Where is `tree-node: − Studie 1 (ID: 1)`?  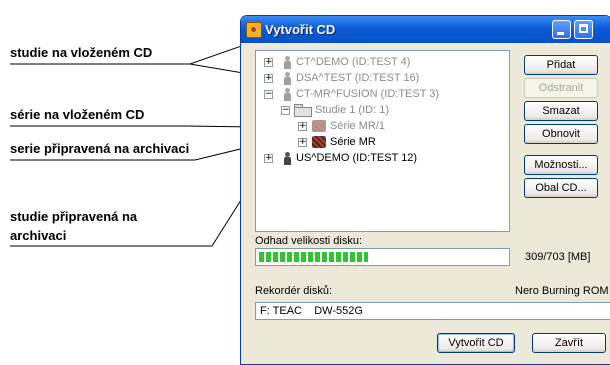 tree-node: − Studie 1 (ID: 1) is located at coordinates (381, 110).